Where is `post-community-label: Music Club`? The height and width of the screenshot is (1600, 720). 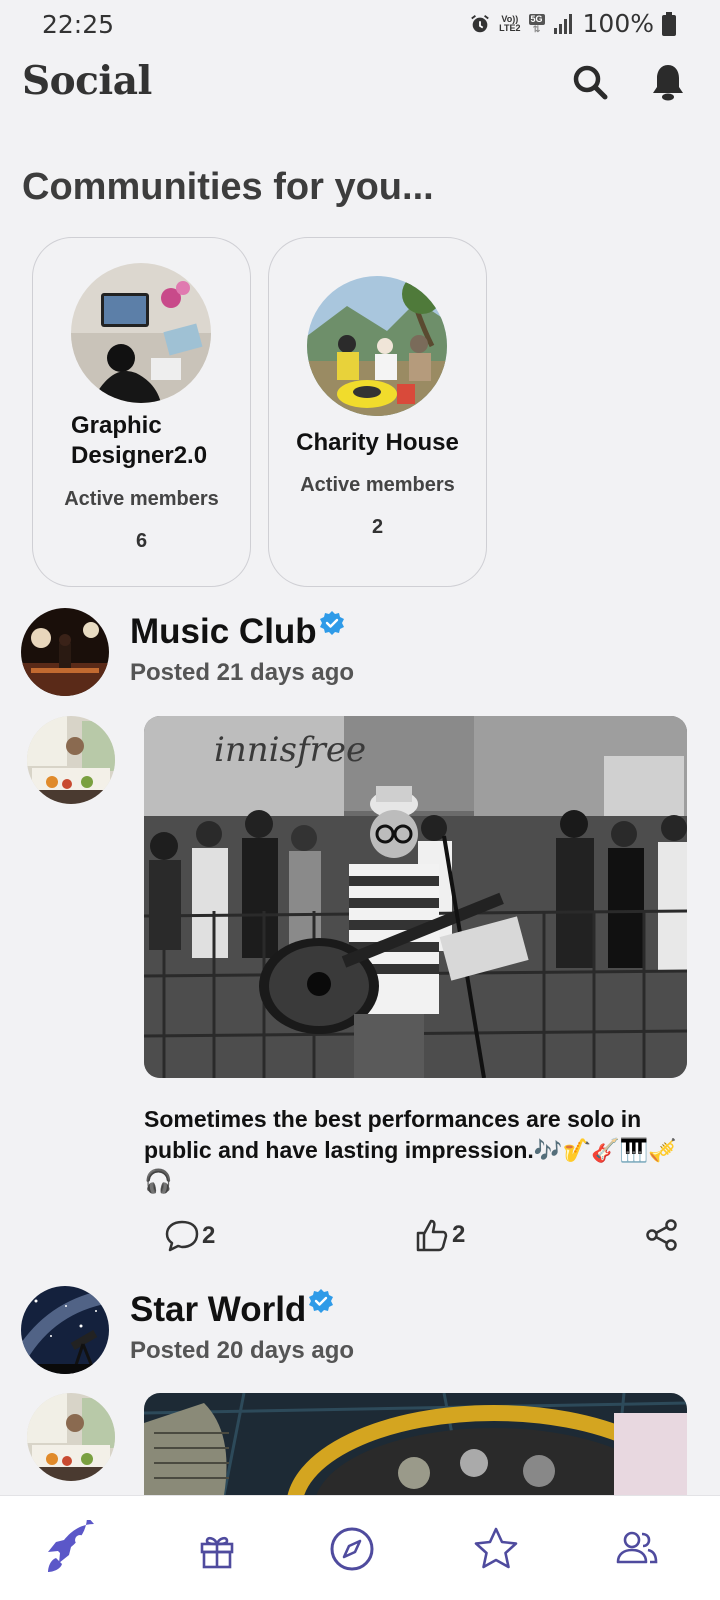
post-community-label: Music Club is located at coordinates (223, 631).